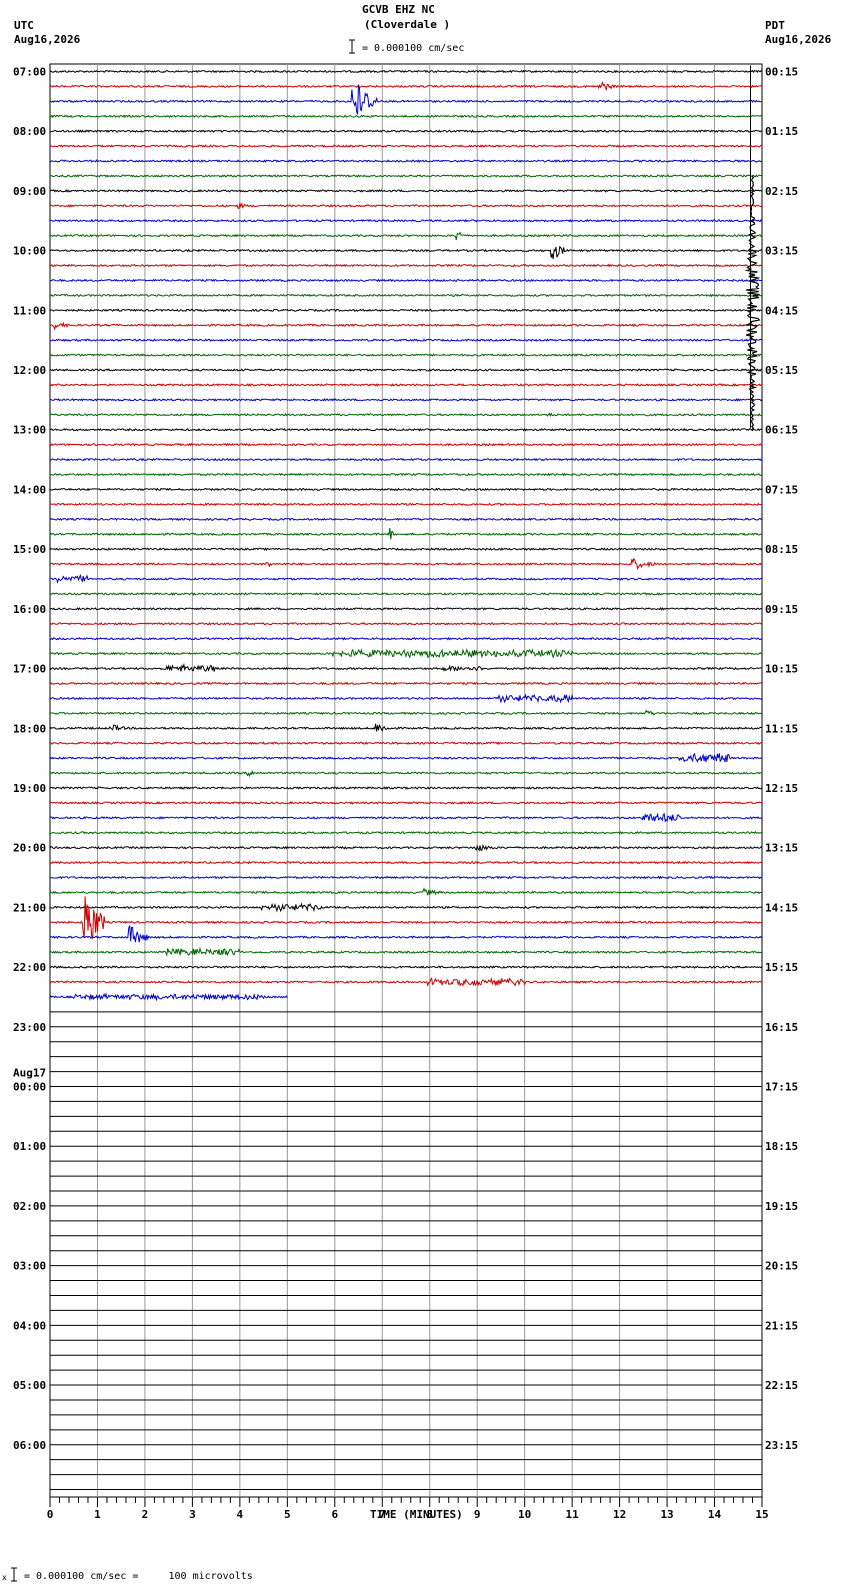  I want to click on x-tick-label: 15, so click(761, 1514).